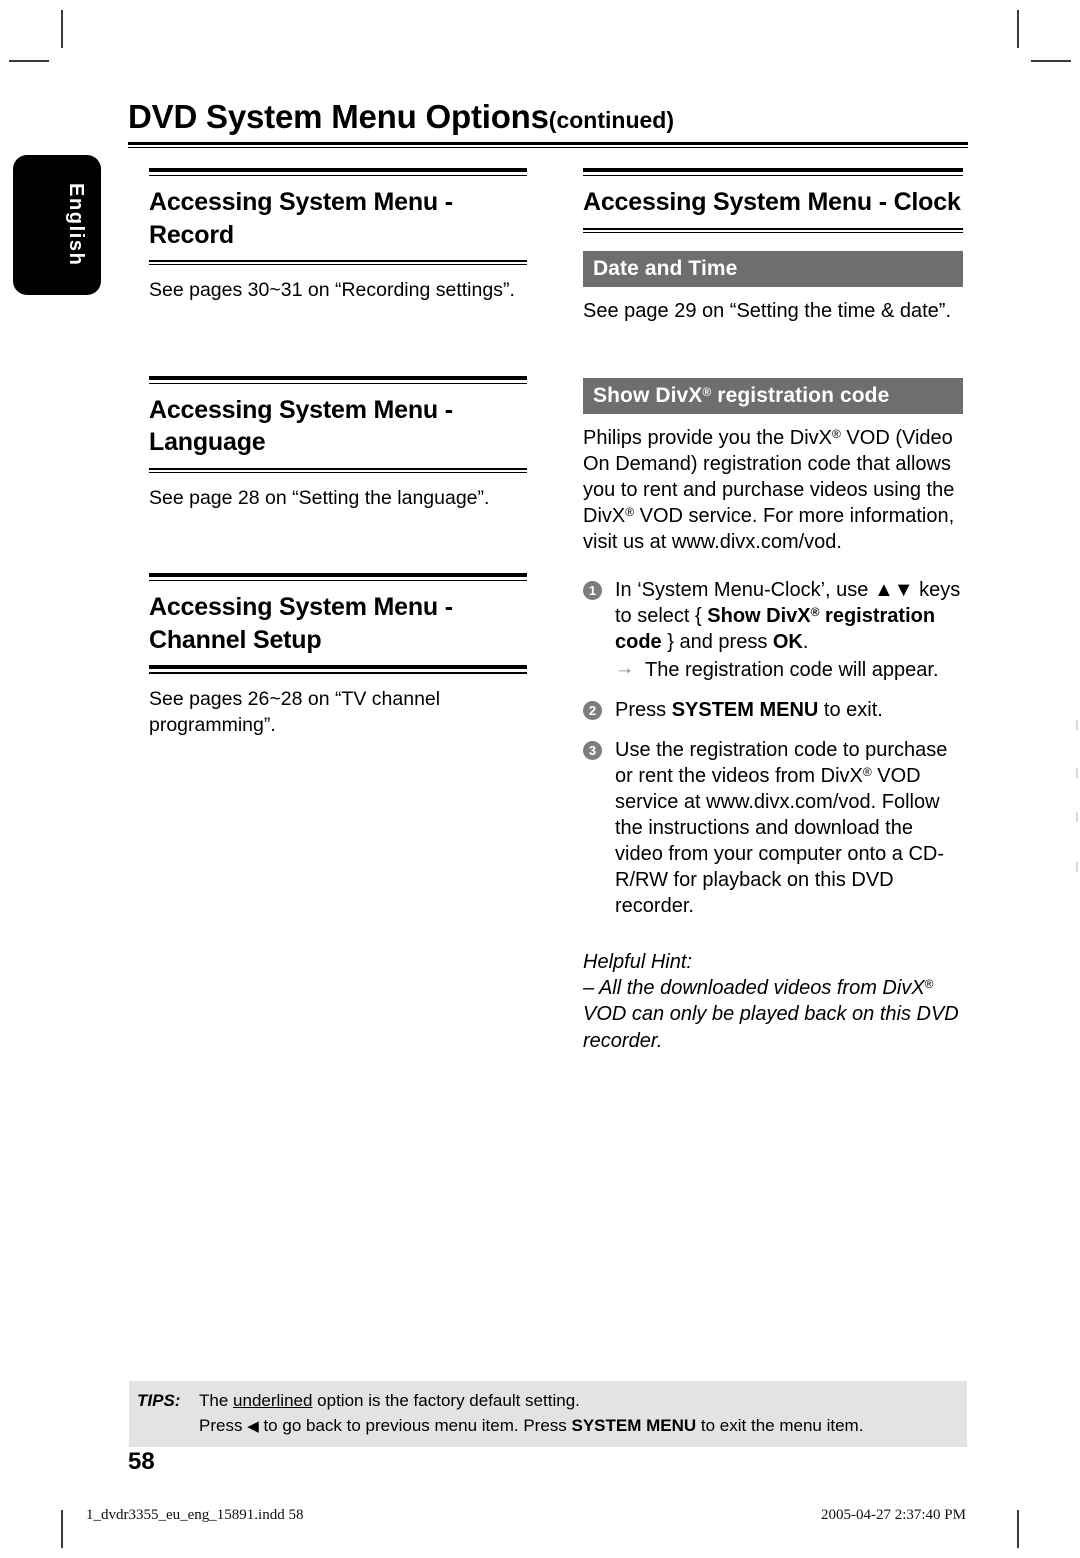 This screenshot has height=1558, width=1080. Describe the element at coordinates (76, 225) in the screenshot. I see `language-tab-label: English` at that location.